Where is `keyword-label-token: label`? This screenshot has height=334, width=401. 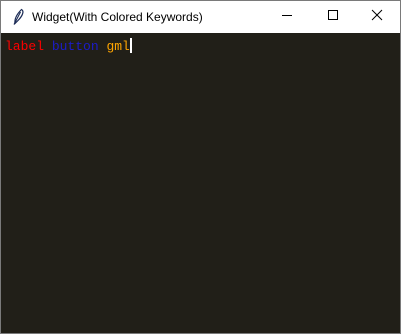
keyword-label-token: label is located at coordinates (25, 46).